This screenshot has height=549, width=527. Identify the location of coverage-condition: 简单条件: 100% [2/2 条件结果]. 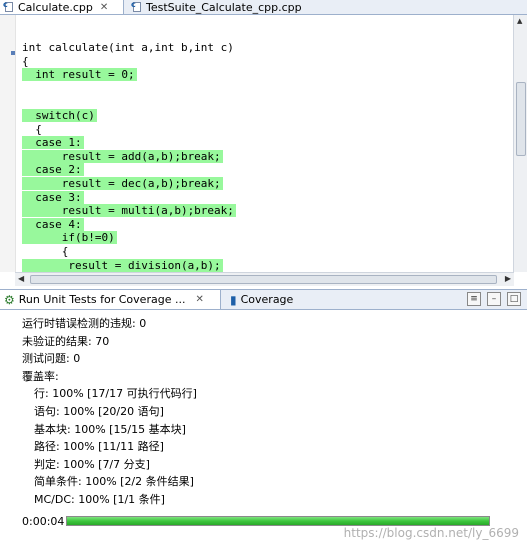
(114, 482).